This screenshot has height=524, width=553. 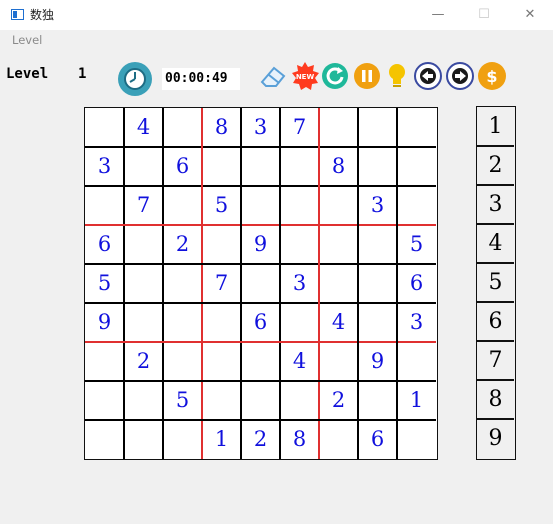 I want to click on number-button: 9, so click(x=495, y=438).